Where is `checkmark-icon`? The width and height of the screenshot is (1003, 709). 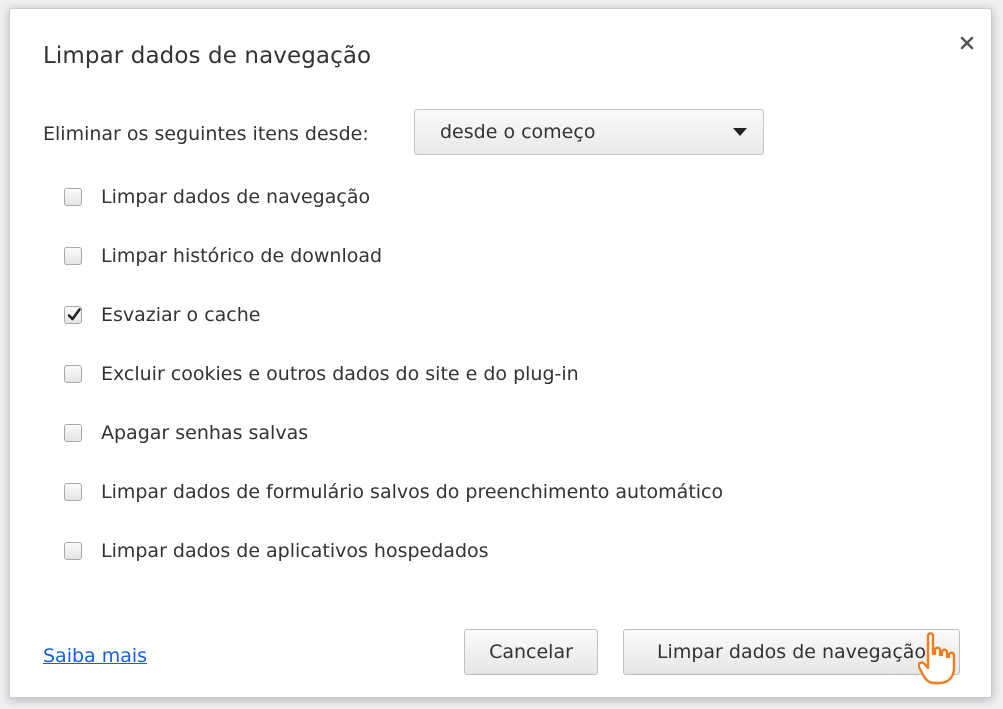
checkmark-icon is located at coordinates (74, 314).